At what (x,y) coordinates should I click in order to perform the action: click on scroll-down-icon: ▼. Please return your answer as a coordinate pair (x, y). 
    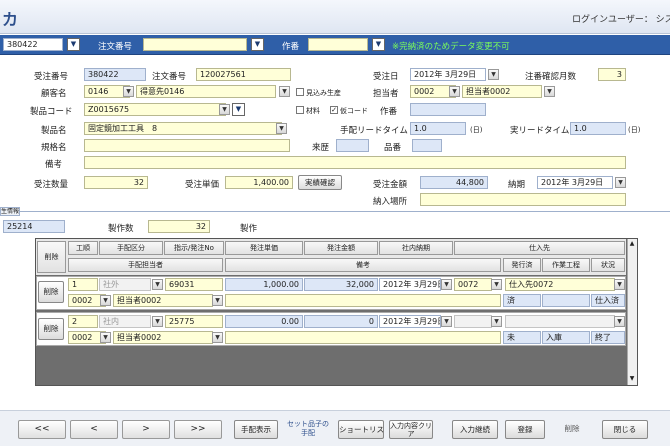
    Looking at the image, I should click on (632, 379).